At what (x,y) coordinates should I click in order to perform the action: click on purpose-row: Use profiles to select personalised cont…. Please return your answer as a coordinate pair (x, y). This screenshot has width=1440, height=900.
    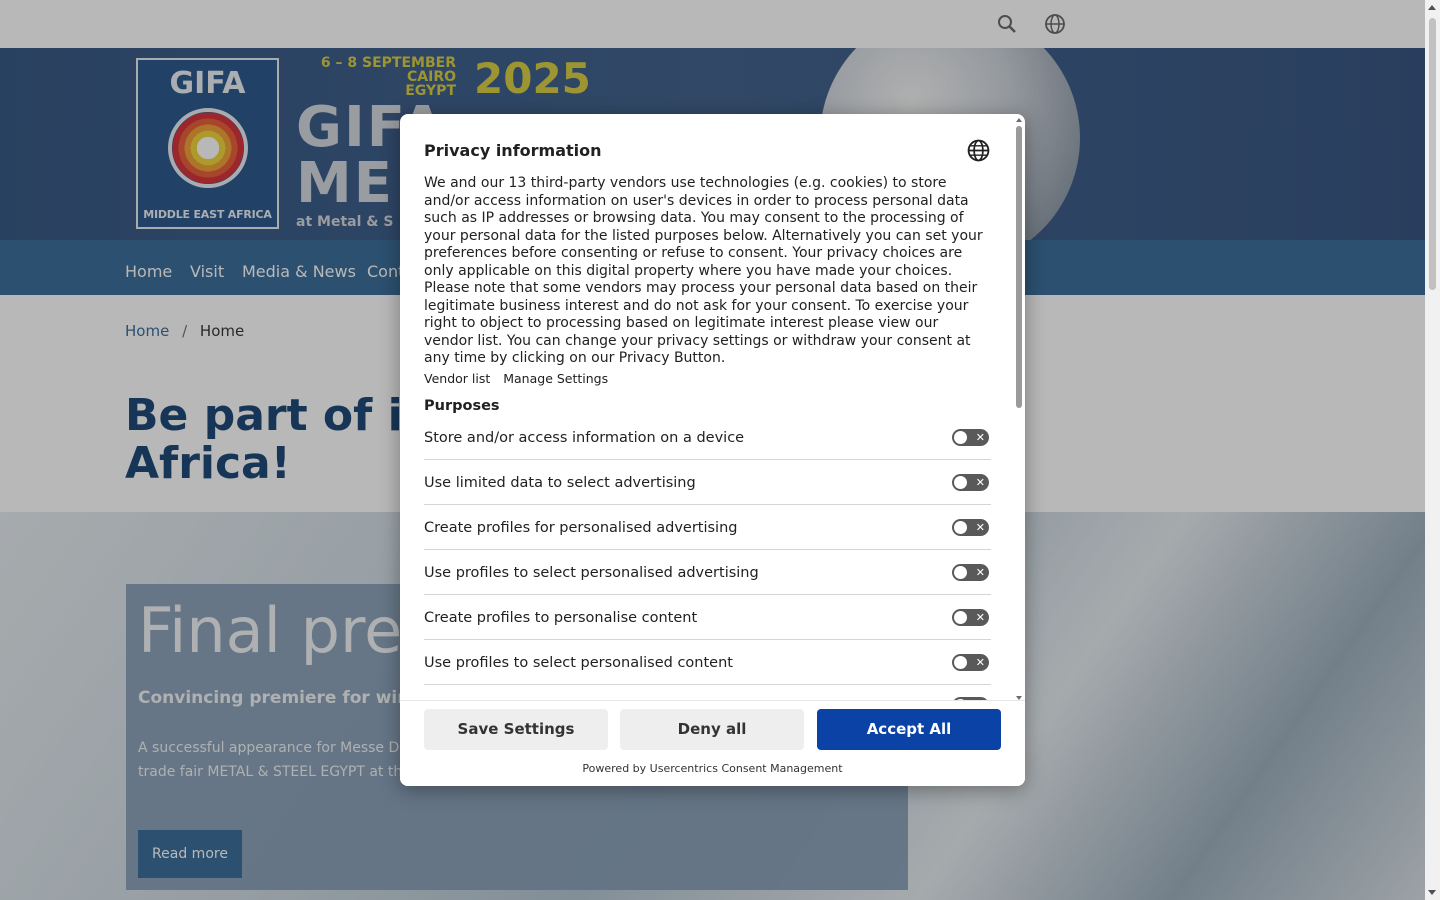
    Looking at the image, I should click on (707, 662).